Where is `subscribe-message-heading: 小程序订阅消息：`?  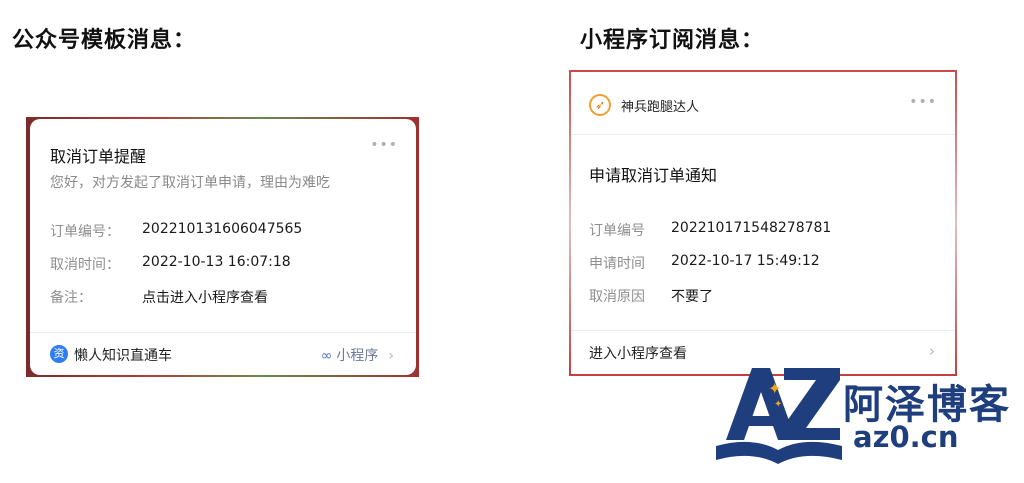 subscribe-message-heading: 小程序订阅消息： is located at coordinates (672, 40).